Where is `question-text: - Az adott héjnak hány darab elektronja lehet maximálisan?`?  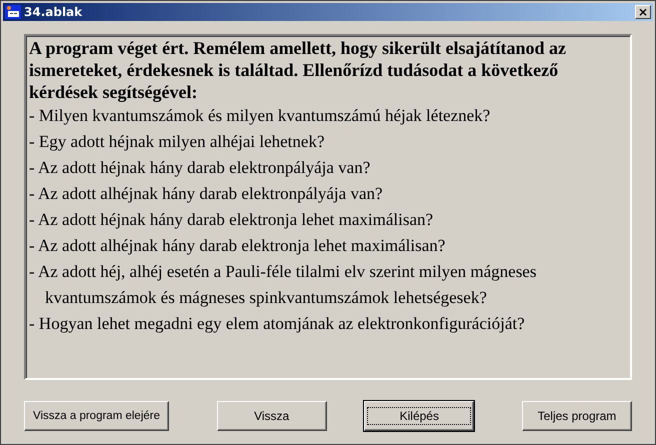
question-text: - Az adott héjnak hány darab elektronja lehet maximálisan? is located at coordinates (231, 220).